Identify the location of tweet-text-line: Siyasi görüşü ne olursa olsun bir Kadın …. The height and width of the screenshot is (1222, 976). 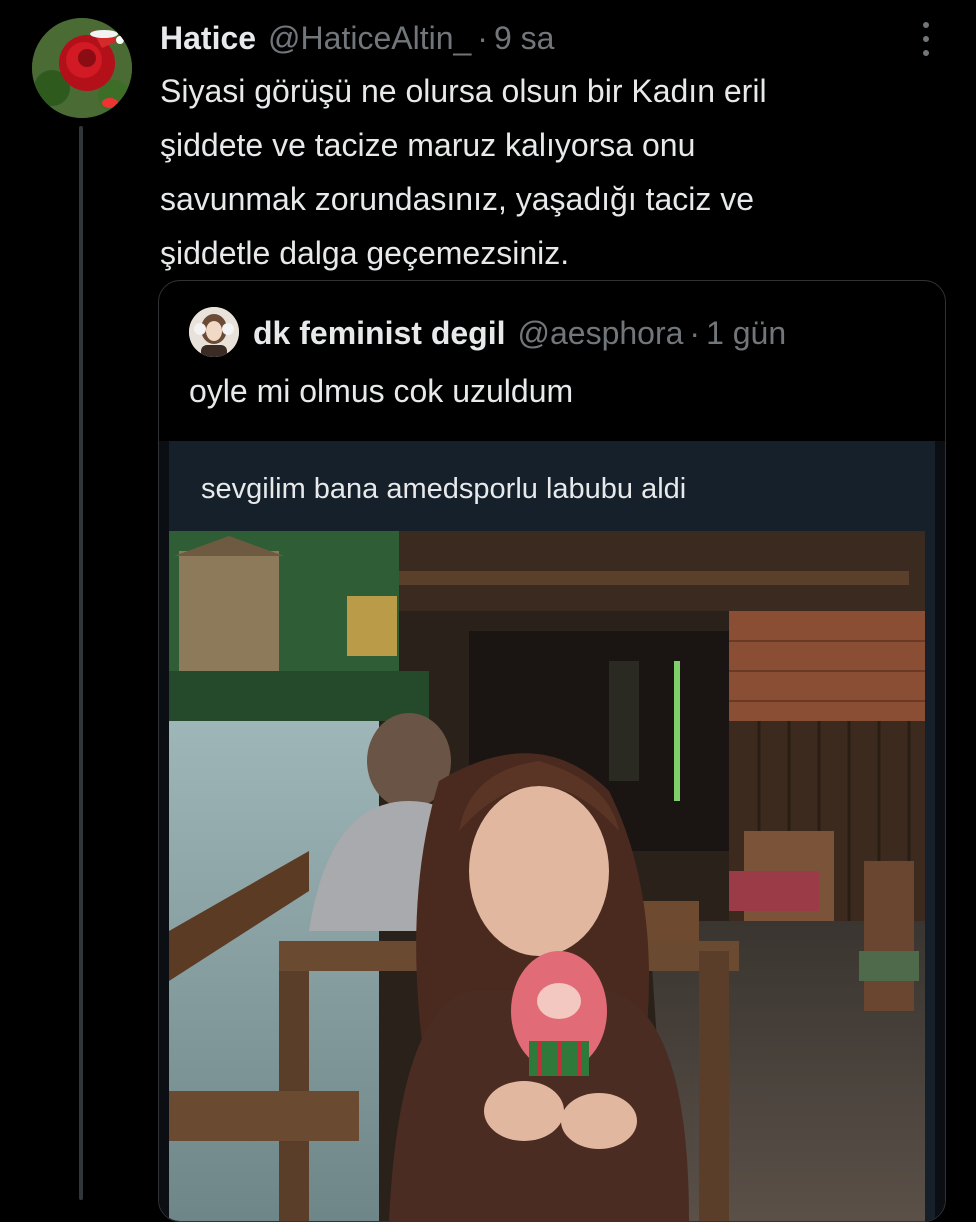
(463, 91).